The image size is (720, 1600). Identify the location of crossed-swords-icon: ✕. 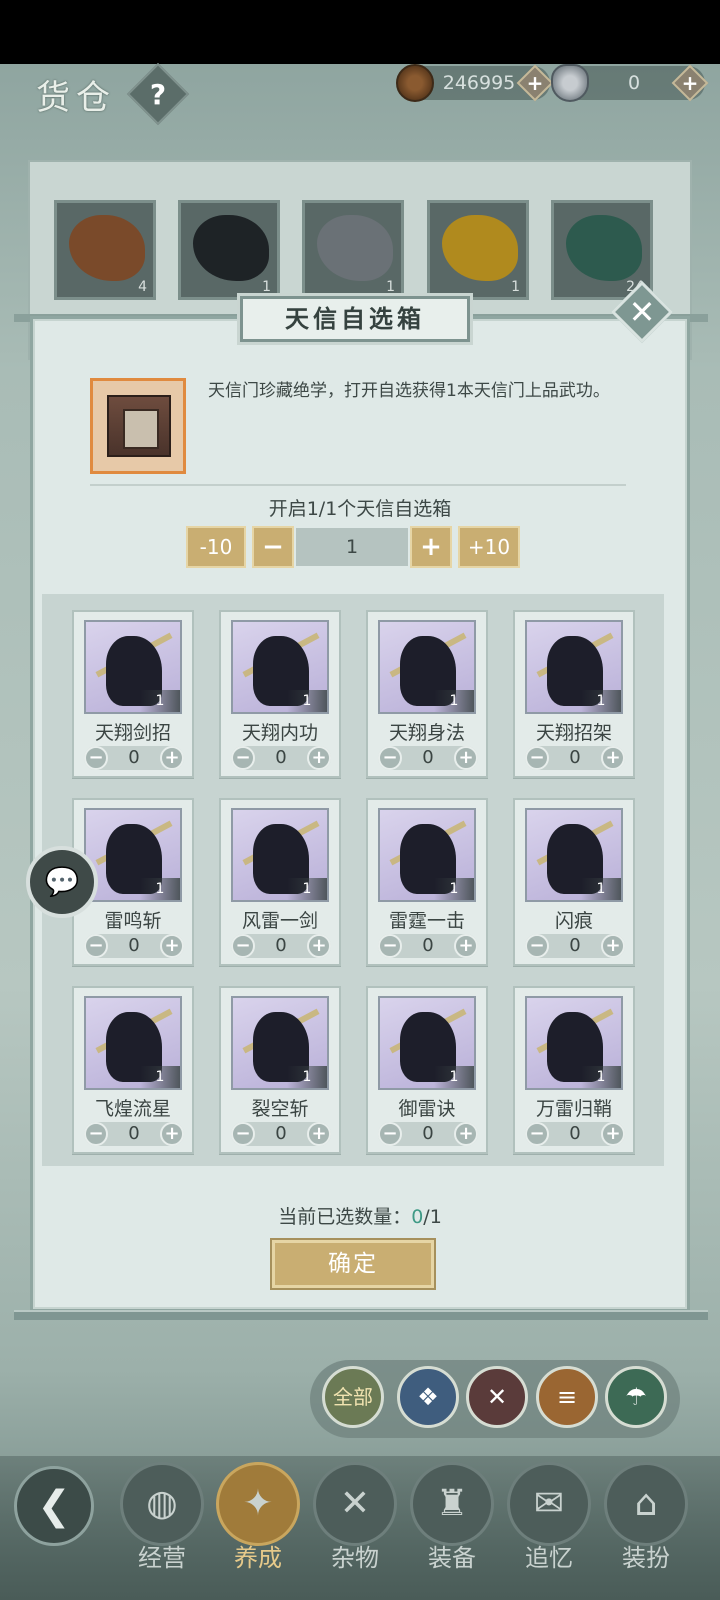
(497, 1397).